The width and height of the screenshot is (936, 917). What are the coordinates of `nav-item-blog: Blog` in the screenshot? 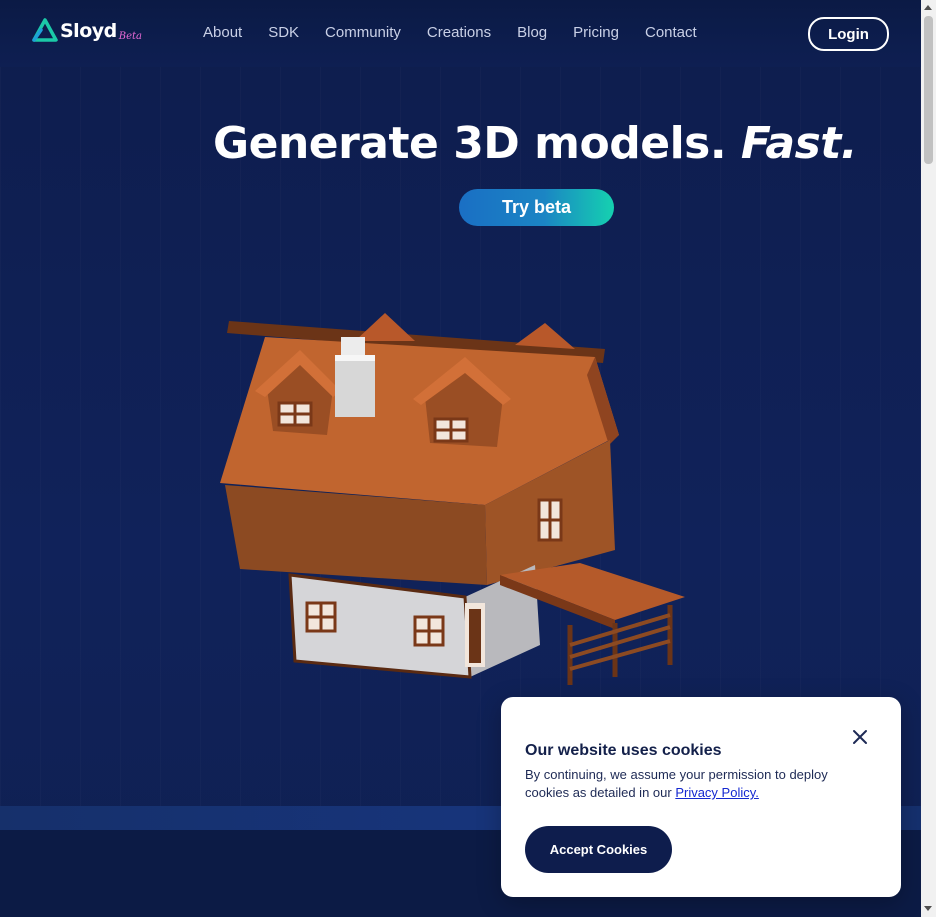 It's located at (532, 33).